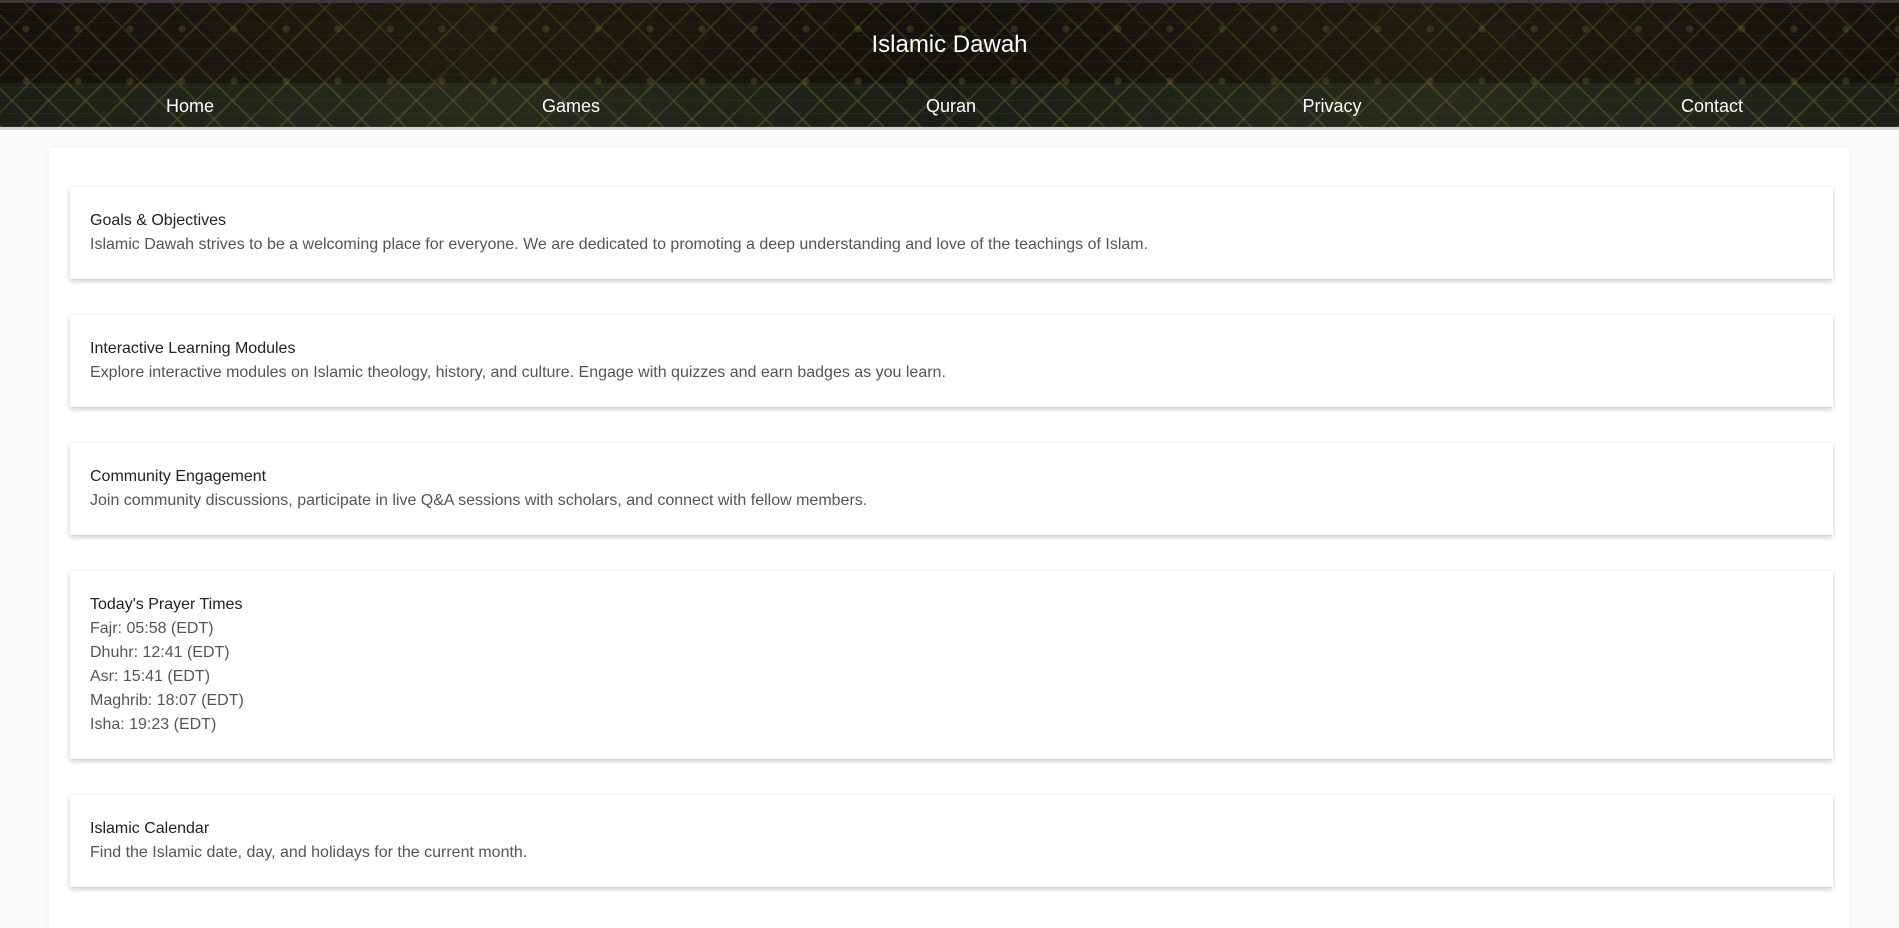 The width and height of the screenshot is (1899, 928). Describe the element at coordinates (160, 652) in the screenshot. I see `prayer-time-dhuhr: Dhuhr: 12:41 (EDT)` at that location.